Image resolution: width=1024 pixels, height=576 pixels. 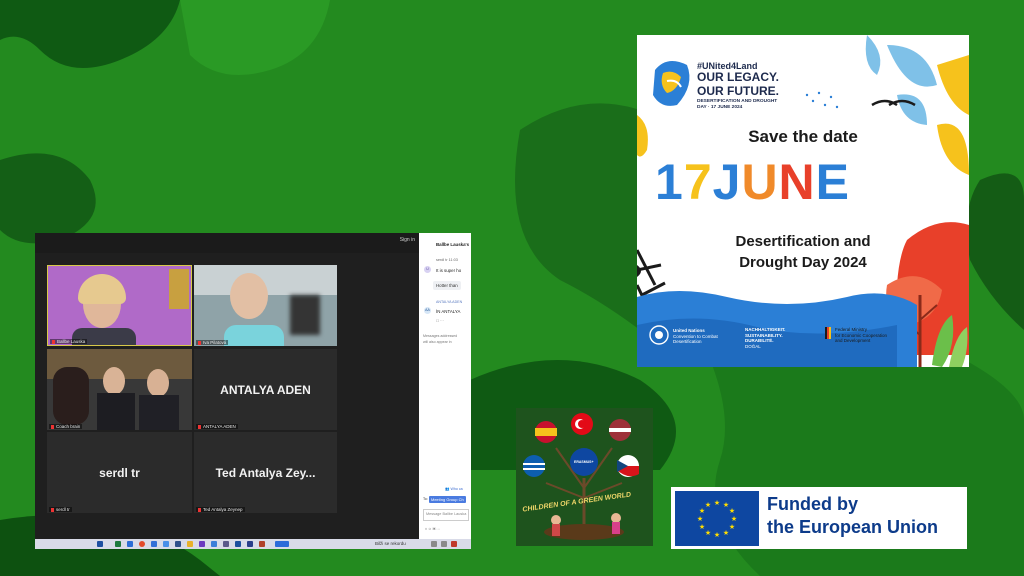 What do you see at coordinates (669, 182) in the screenshot?
I see `date-char: 1` at bounding box center [669, 182].